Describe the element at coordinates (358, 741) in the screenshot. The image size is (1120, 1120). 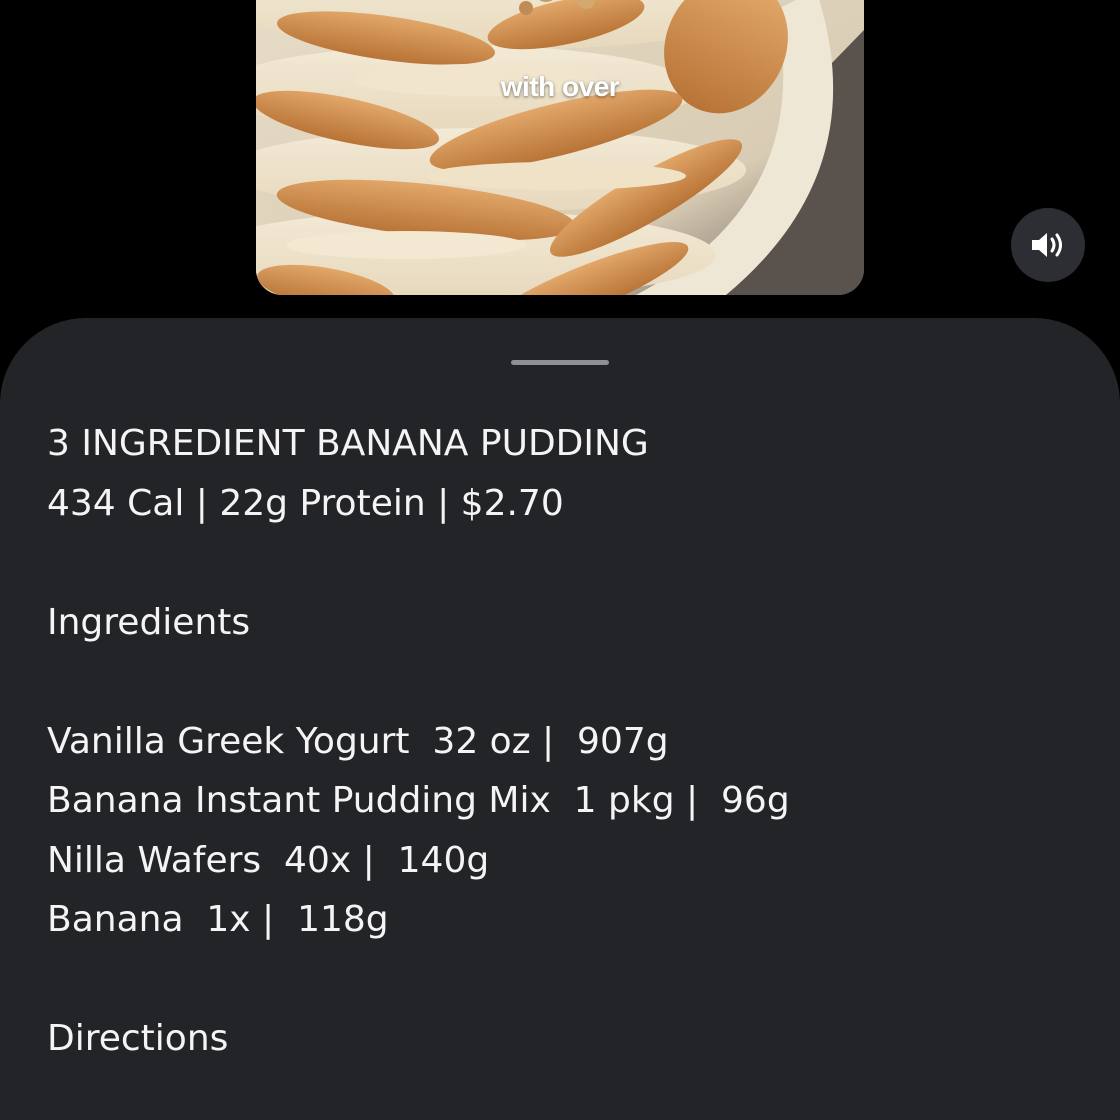
I see `ingredient-item: Vanilla Greek Yogurt 32 oz | 907g` at that location.